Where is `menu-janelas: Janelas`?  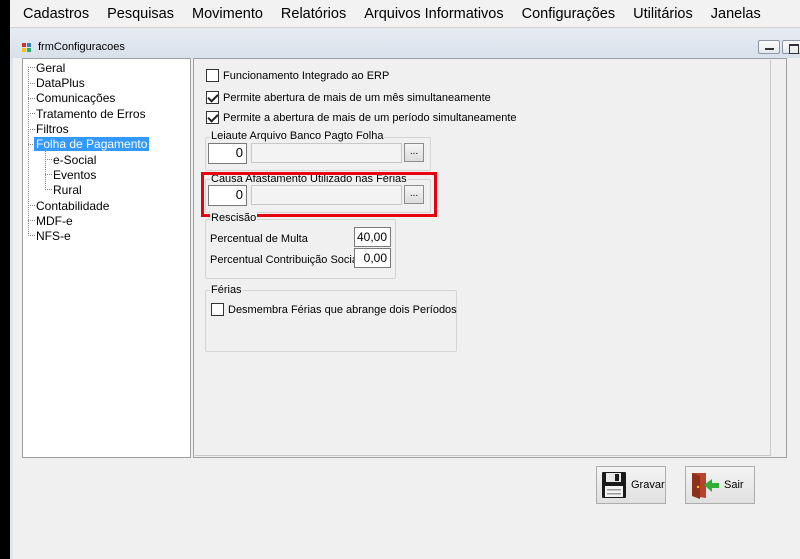
menu-janelas: Janelas is located at coordinates (736, 14).